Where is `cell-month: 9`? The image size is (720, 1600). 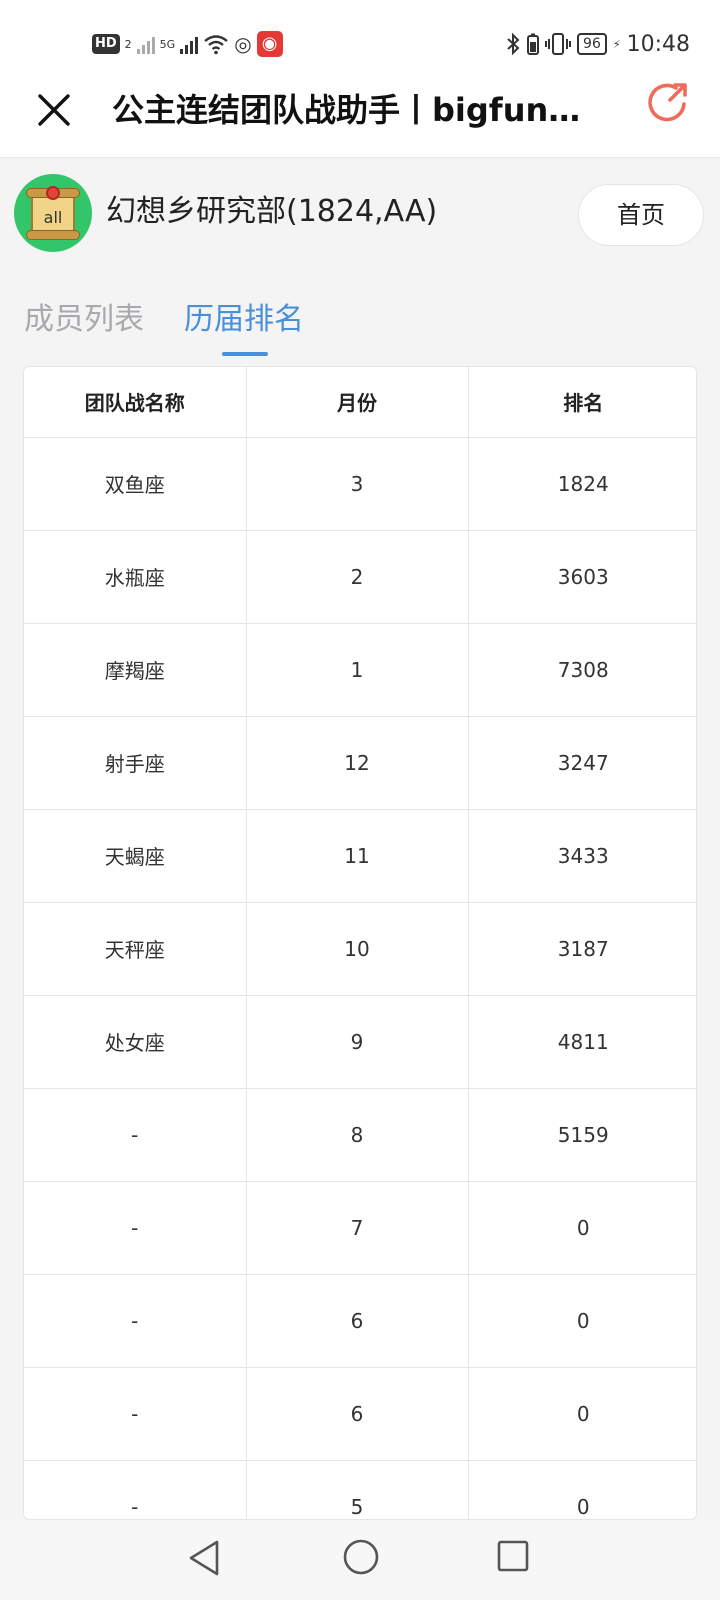 cell-month: 9 is located at coordinates (357, 1042).